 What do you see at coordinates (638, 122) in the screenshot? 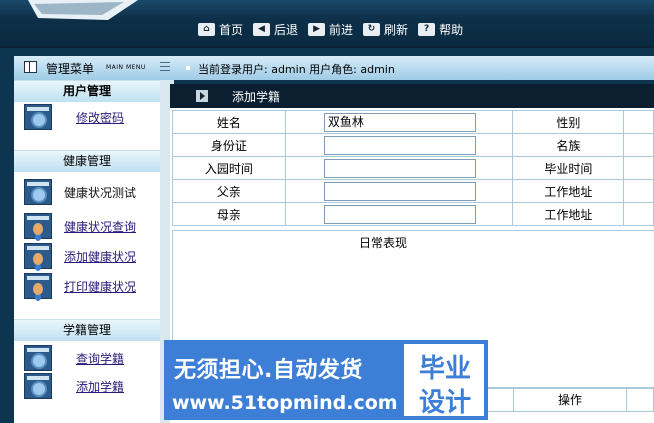
I see `gender-cell` at bounding box center [638, 122].